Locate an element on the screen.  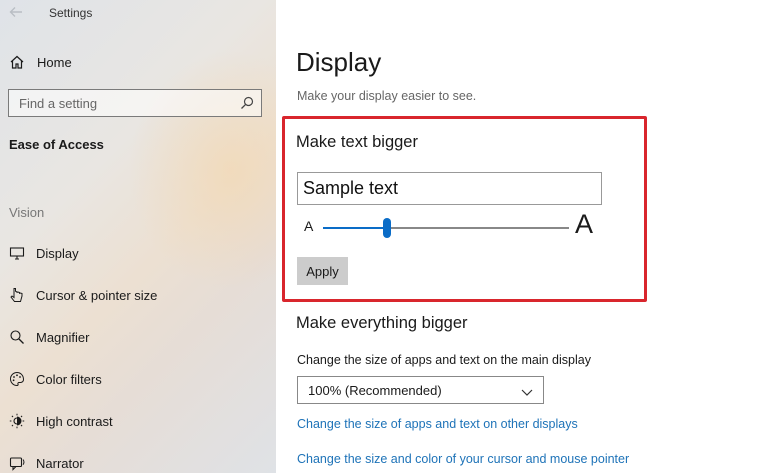
sidebar-item-label: Display is located at coordinates (57, 253).